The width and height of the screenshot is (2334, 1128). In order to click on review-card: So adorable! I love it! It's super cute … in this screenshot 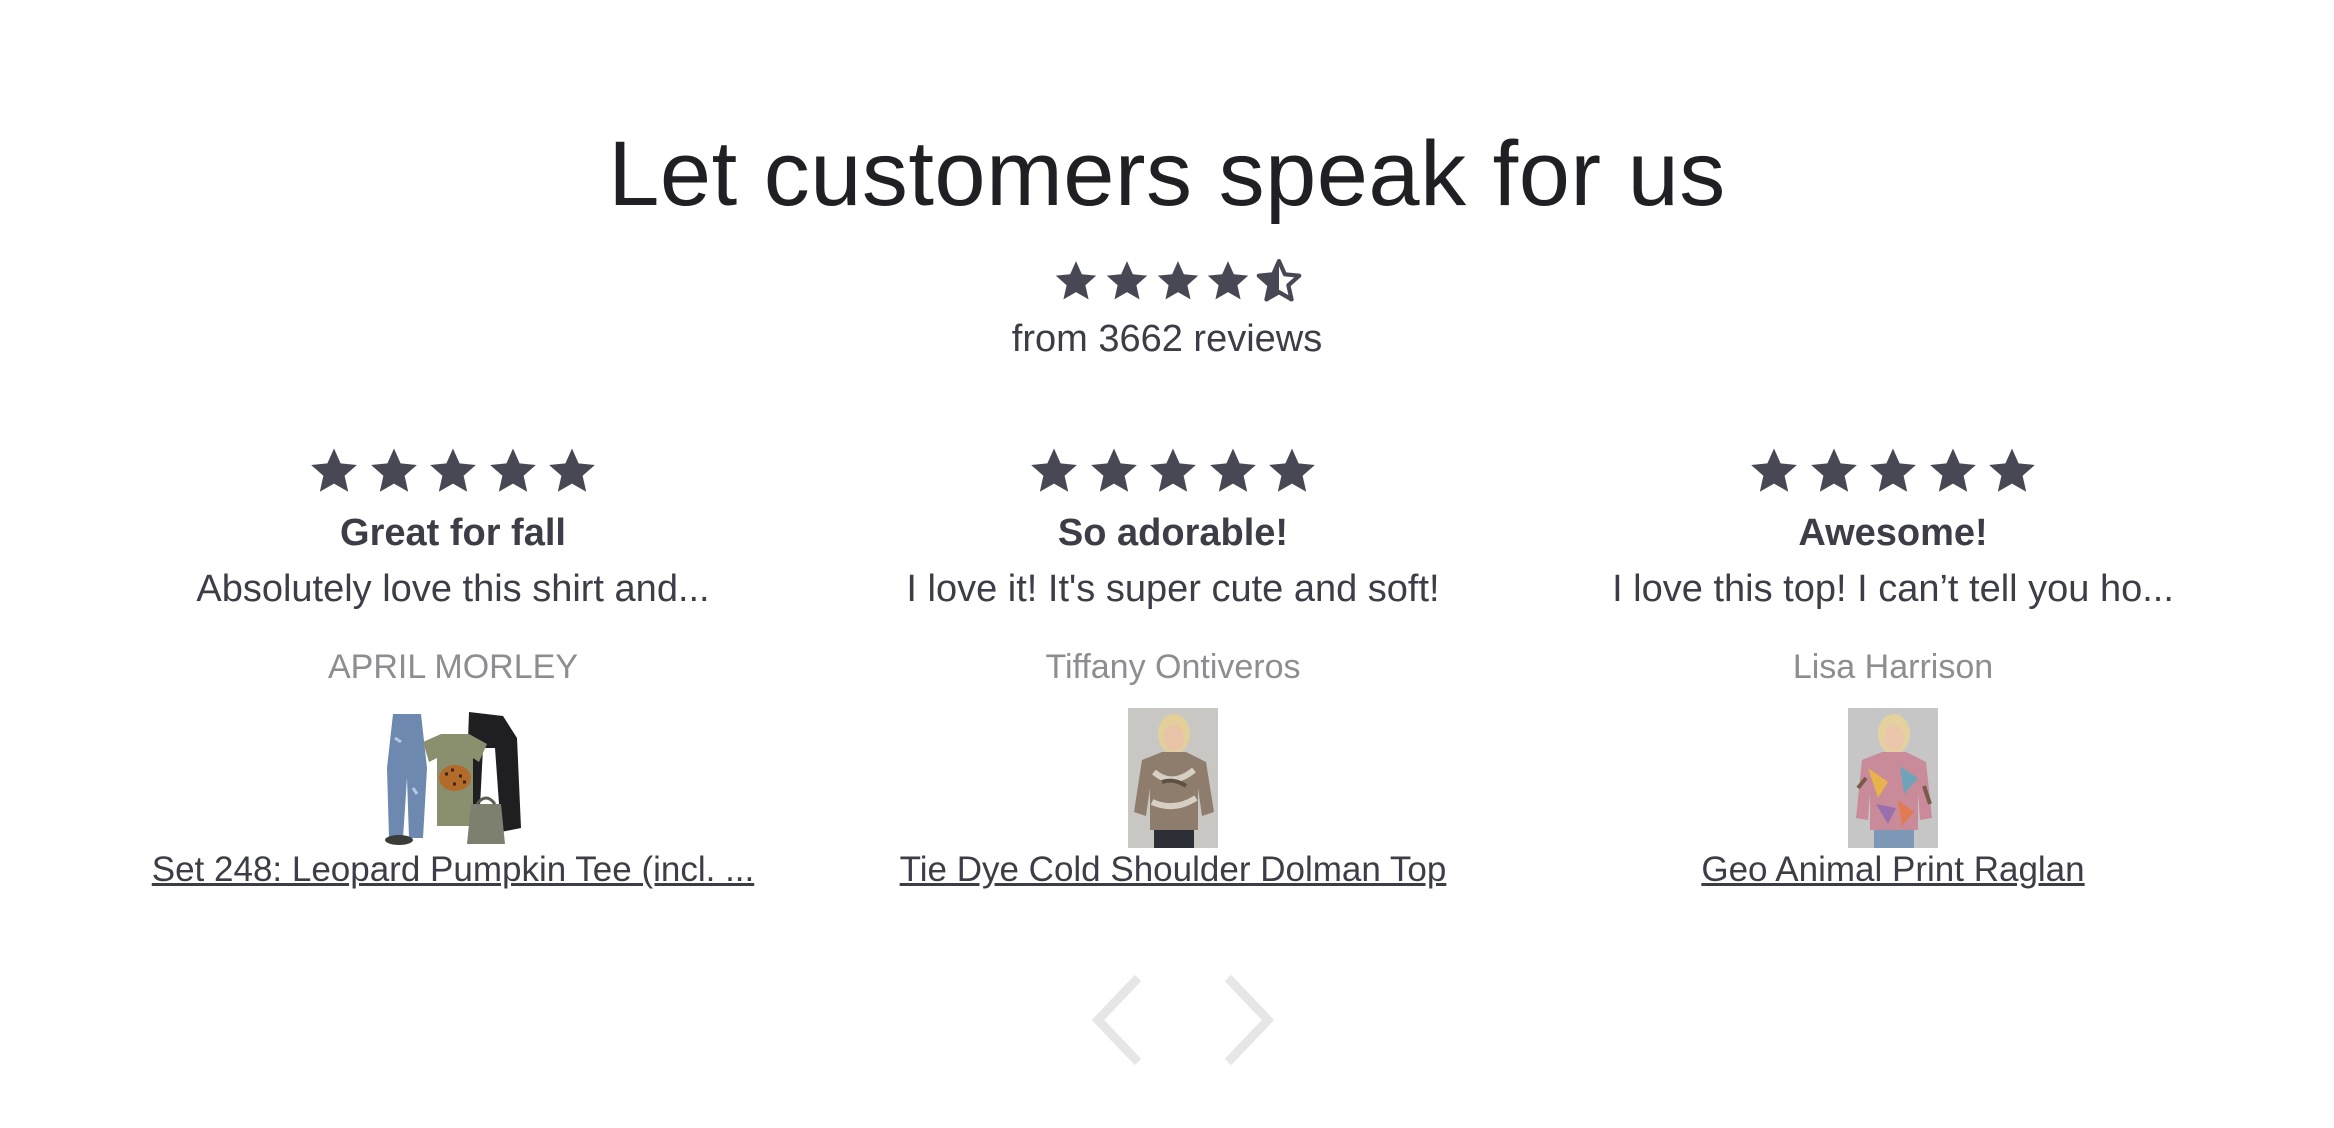, I will do `click(1173, 675)`.